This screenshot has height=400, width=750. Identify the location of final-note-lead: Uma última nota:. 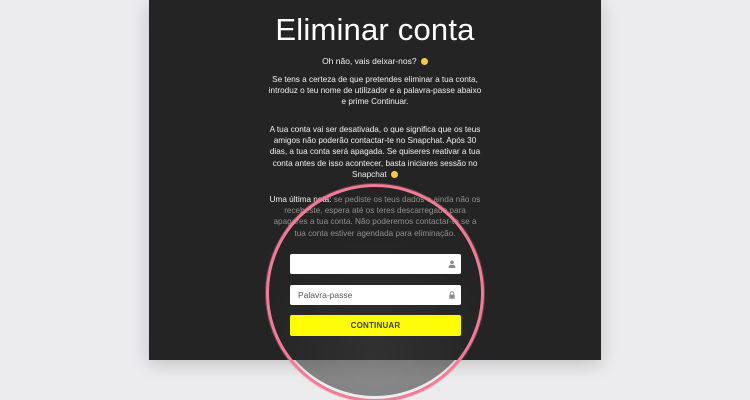
(300, 199).